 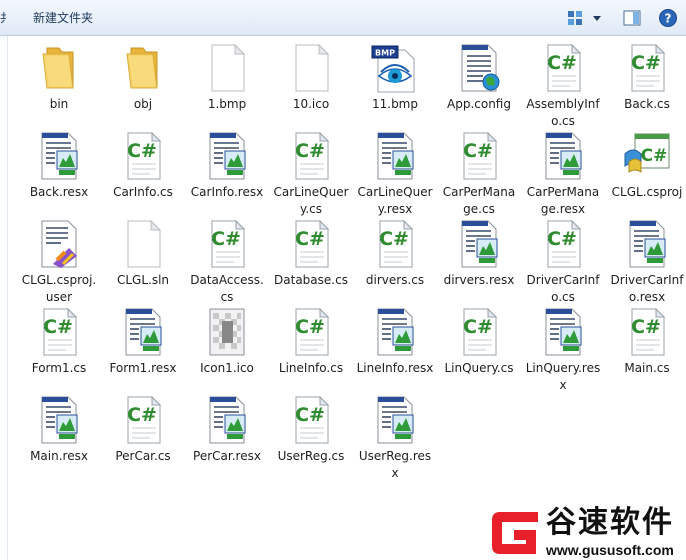 I want to click on user-file-icon, so click(x=59, y=244).